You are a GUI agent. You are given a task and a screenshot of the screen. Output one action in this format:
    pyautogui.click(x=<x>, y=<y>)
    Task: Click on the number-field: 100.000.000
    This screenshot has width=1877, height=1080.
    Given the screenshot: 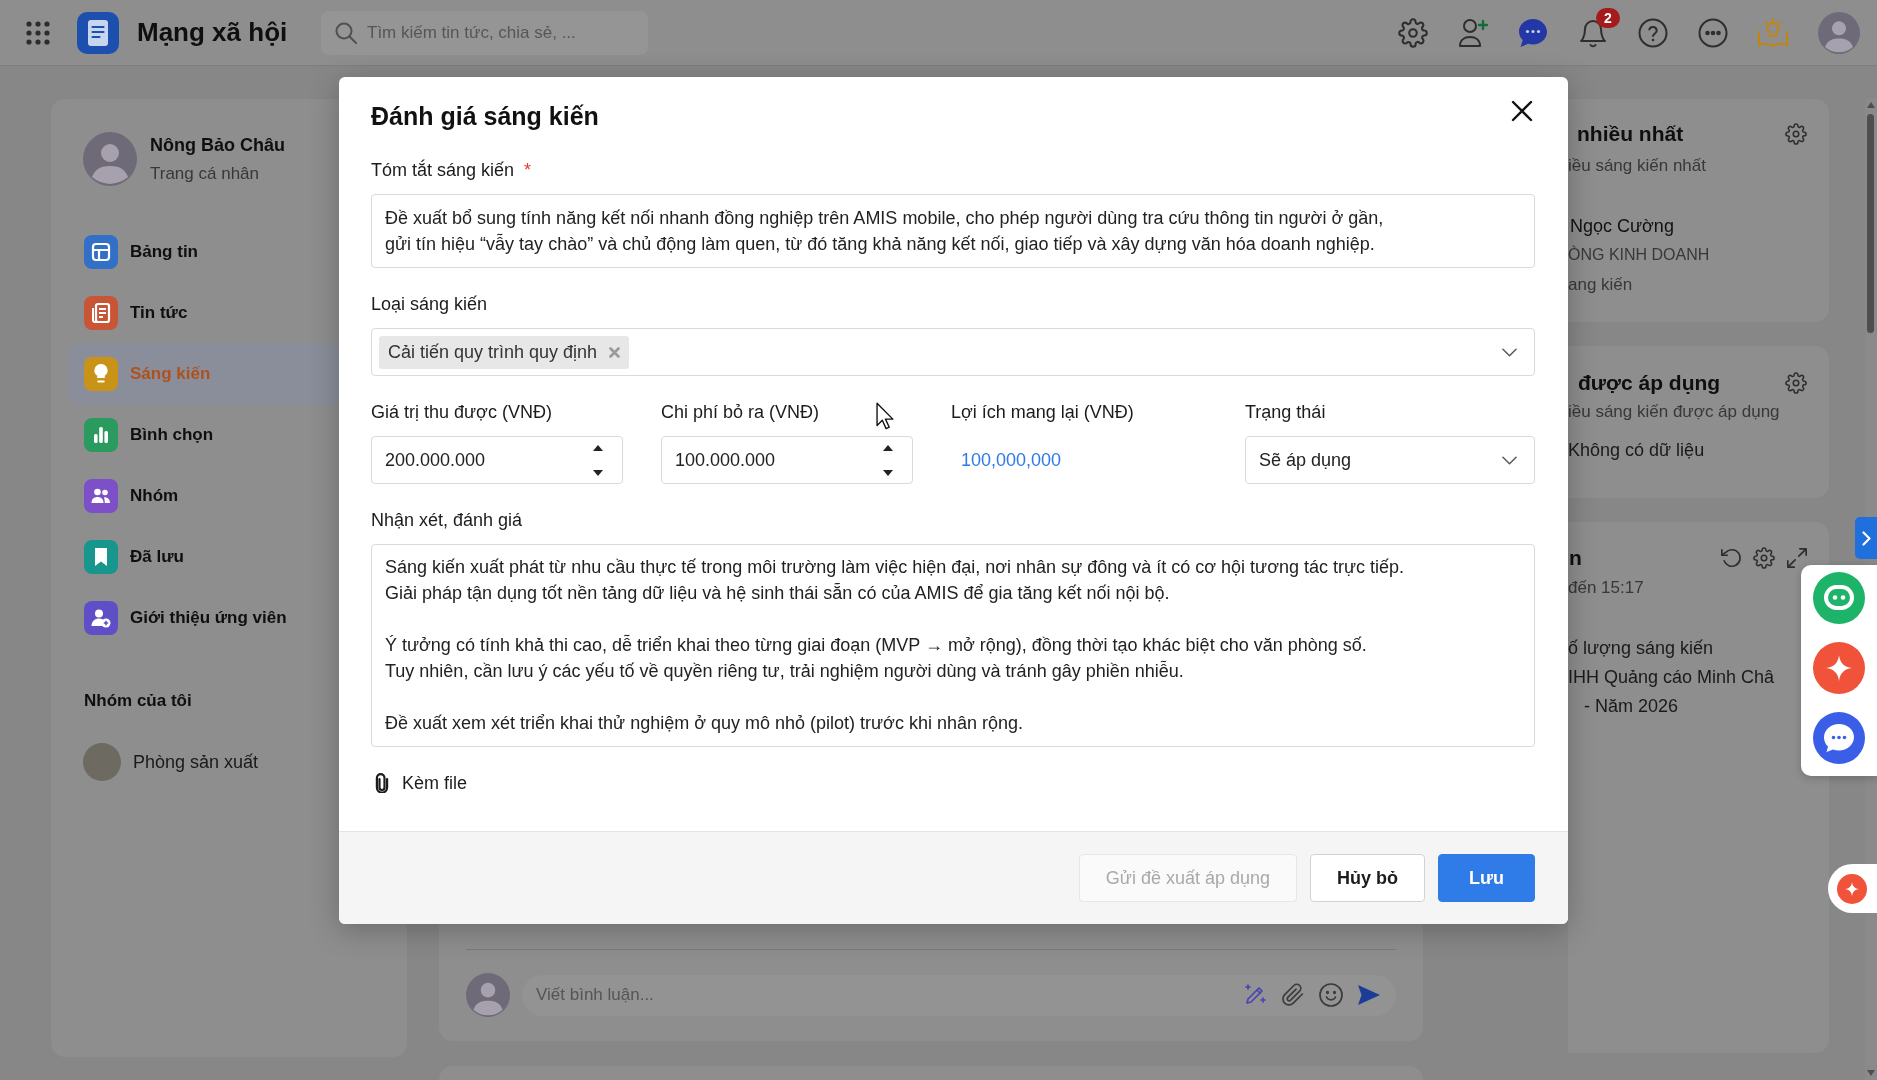 What is the action you would take?
    pyautogui.click(x=787, y=460)
    